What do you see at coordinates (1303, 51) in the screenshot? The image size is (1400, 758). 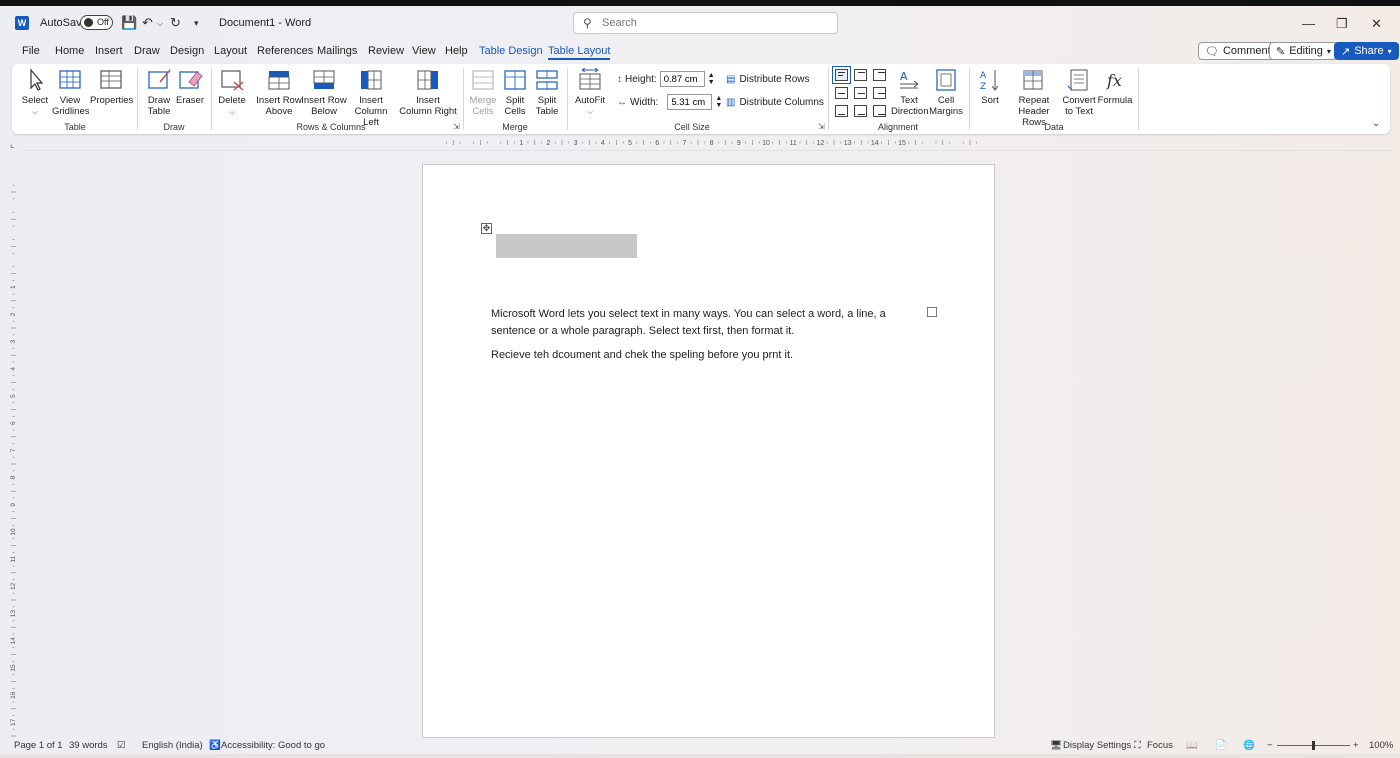 I see `editing-mode-button: ✎ Editing ▾` at bounding box center [1303, 51].